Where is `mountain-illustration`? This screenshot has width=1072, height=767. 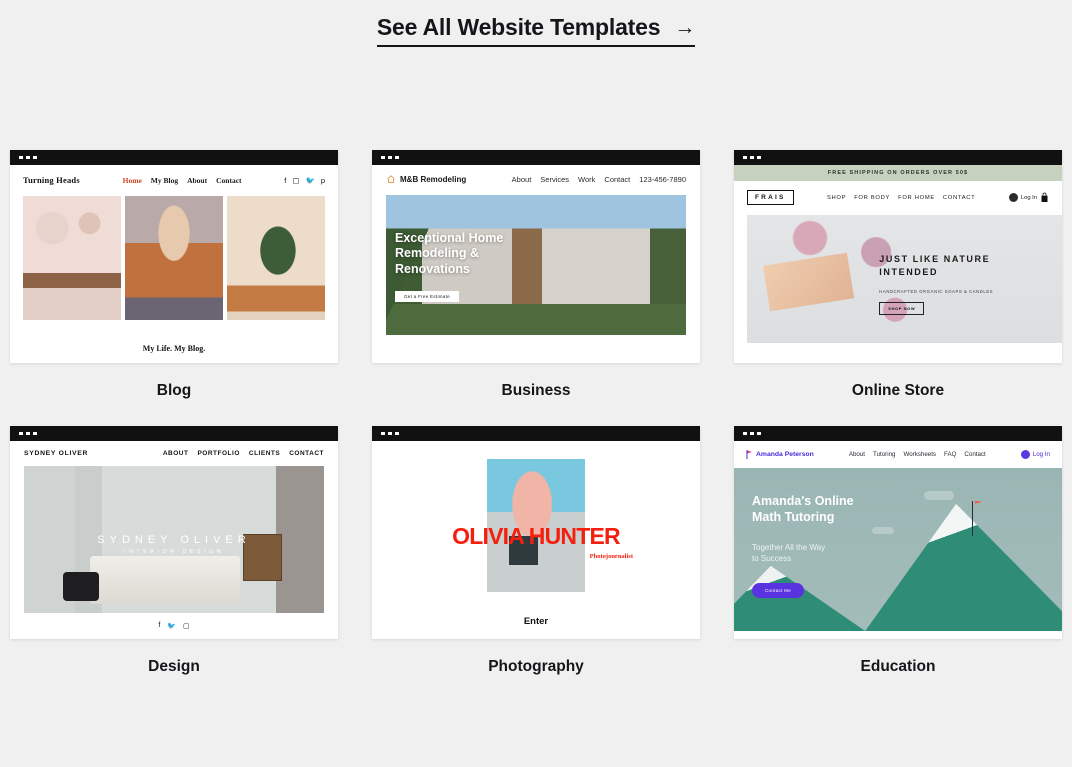
mountain-illustration is located at coordinates (963, 567).